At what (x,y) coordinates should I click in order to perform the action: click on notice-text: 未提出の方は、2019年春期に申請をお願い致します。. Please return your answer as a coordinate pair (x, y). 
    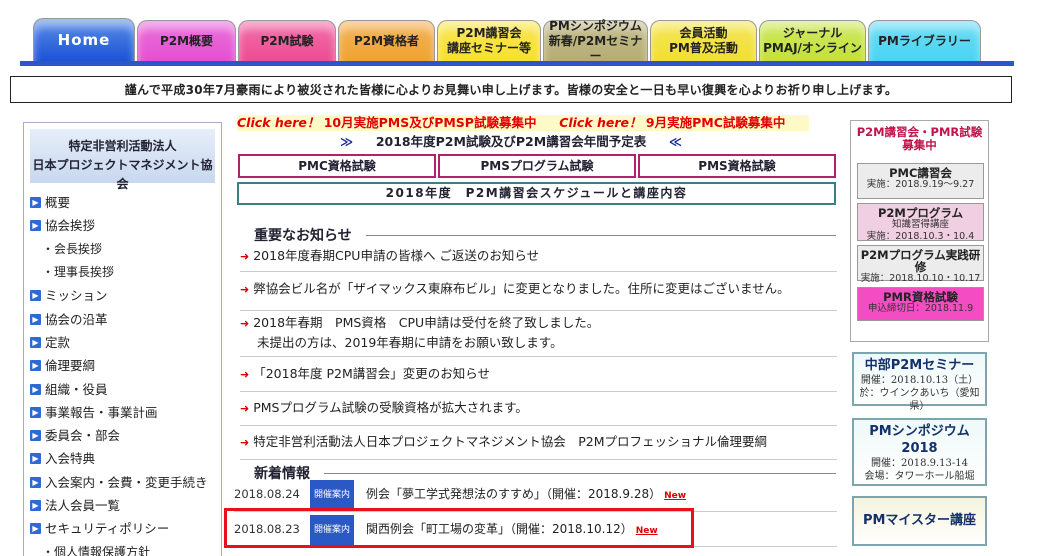
    Looking at the image, I should click on (410, 342).